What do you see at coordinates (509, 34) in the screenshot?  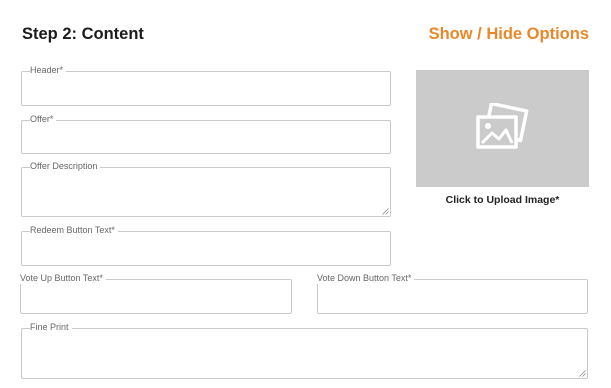 I see `show-hide-options-link: Show / Hide Options` at bounding box center [509, 34].